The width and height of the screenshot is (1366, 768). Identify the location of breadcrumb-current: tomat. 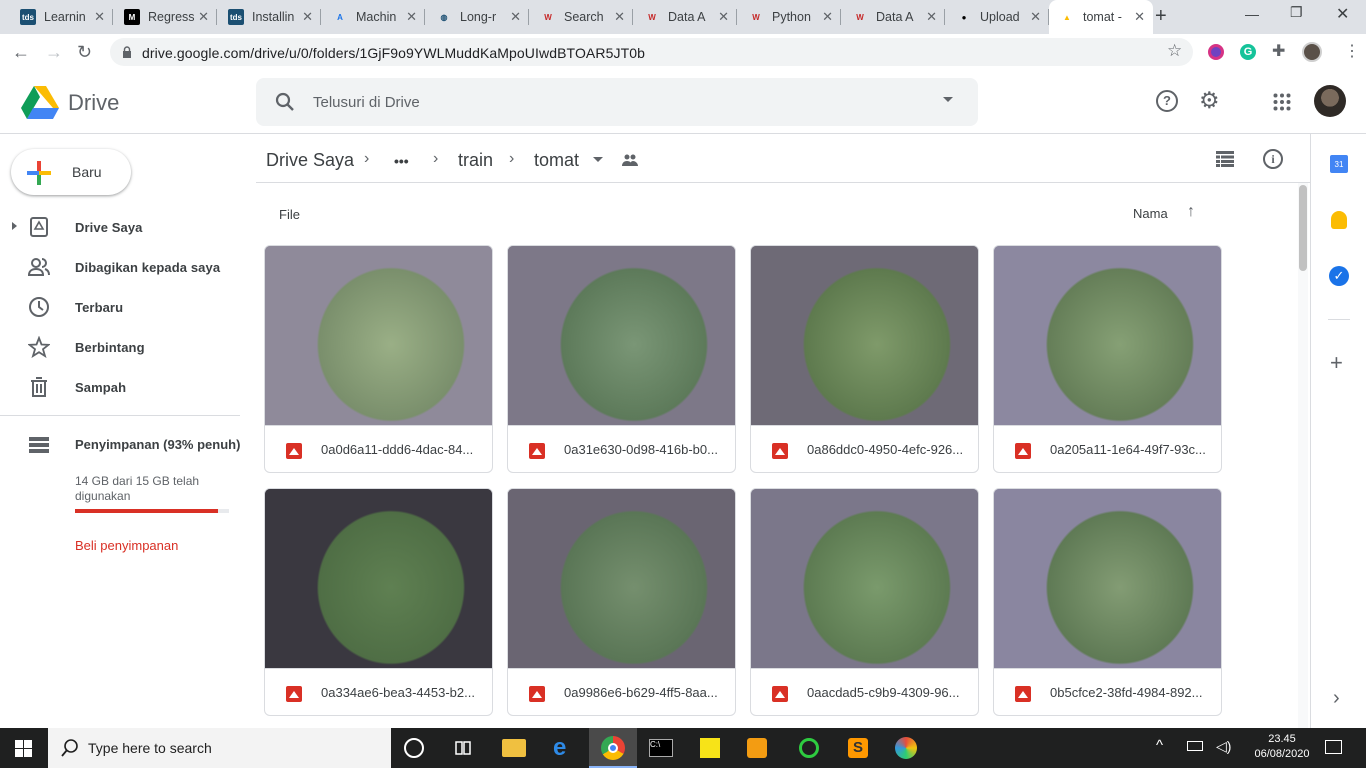
(556, 160).